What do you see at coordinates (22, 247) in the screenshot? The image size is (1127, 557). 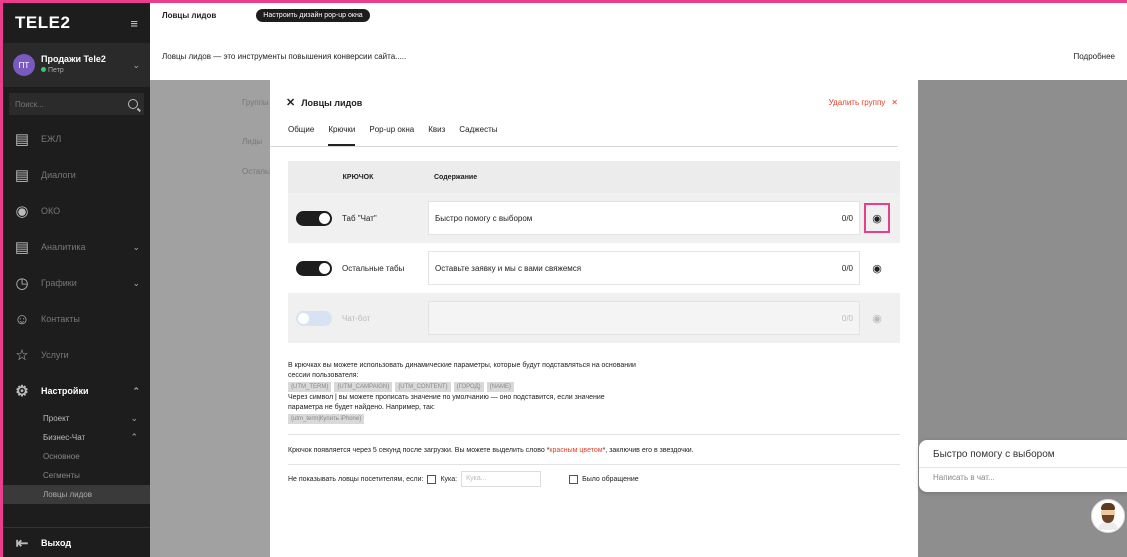 I see `analytics-icon: ▤` at bounding box center [22, 247].